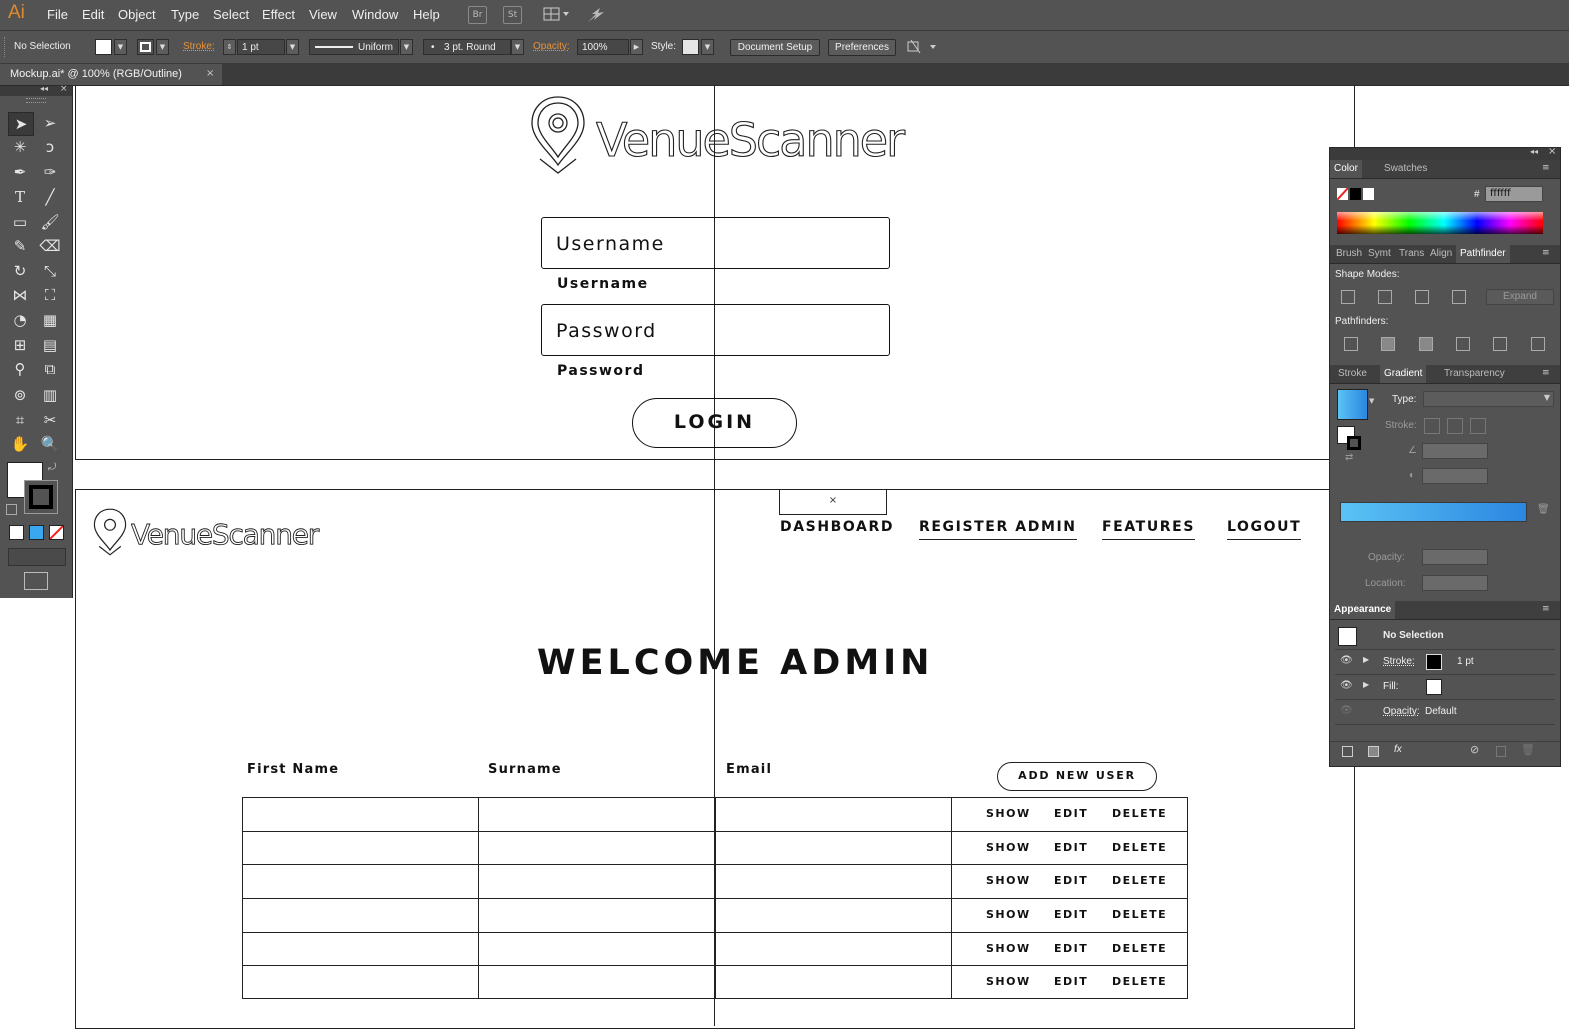  What do you see at coordinates (1368, 194) in the screenshot?
I see `white-swatch` at bounding box center [1368, 194].